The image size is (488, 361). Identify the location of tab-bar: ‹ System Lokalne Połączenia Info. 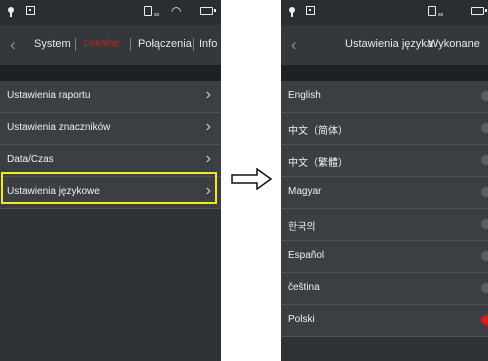
(110, 45).